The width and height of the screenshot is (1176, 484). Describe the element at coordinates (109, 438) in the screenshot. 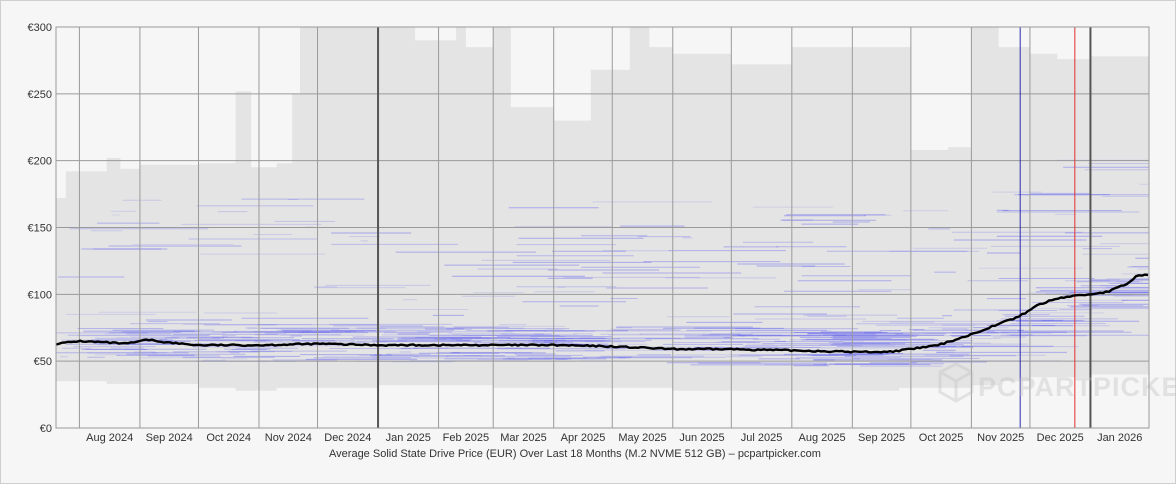

I see `x-tick-label: Aug 2024` at that location.